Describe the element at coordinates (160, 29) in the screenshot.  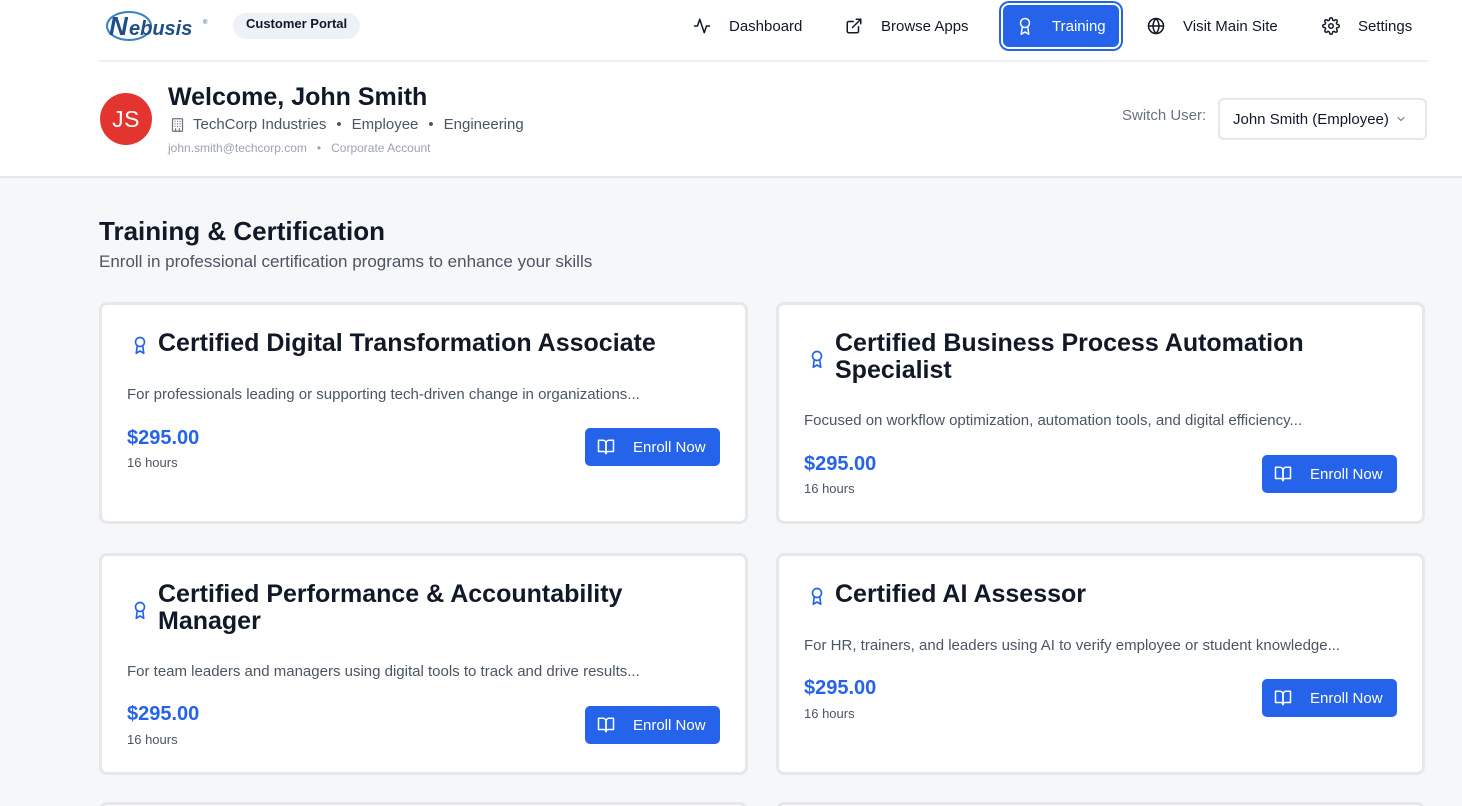
I see `svg-text: ebusis` at that location.